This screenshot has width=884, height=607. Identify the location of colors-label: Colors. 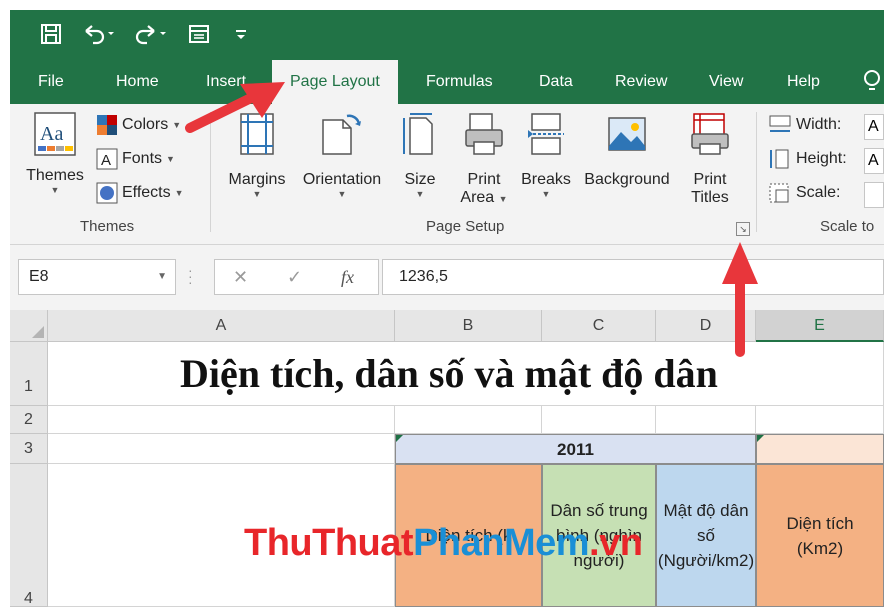
(145, 124).